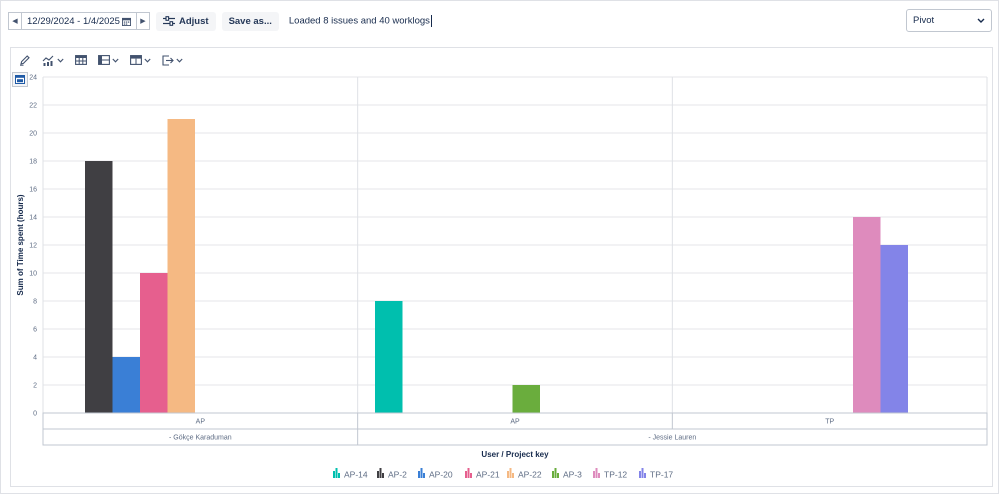 The height and width of the screenshot is (494, 999). What do you see at coordinates (126, 21) in the screenshot?
I see `calendar-icon` at bounding box center [126, 21].